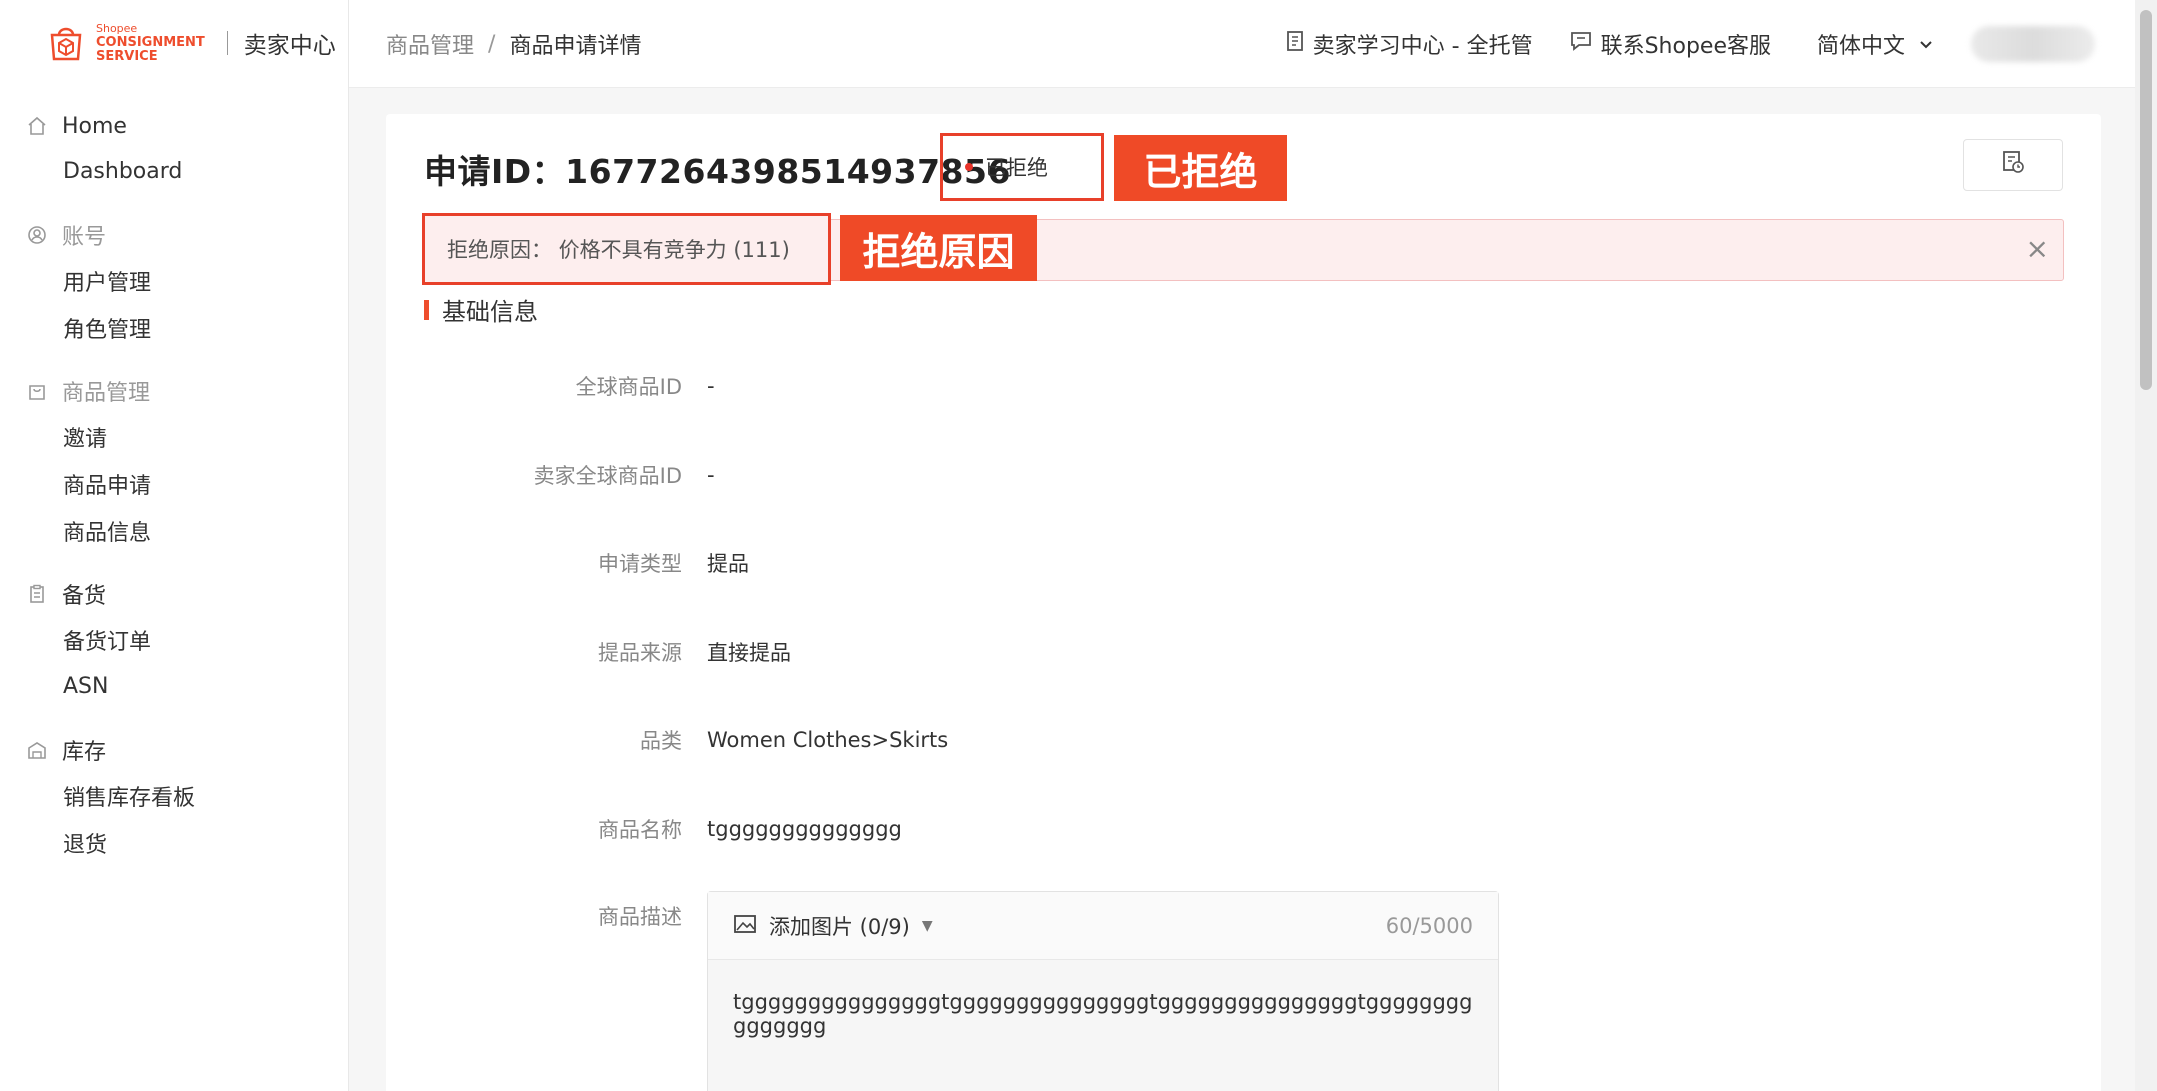  What do you see at coordinates (1860, 46) in the screenshot?
I see `language-label: 简体中文` at bounding box center [1860, 46].